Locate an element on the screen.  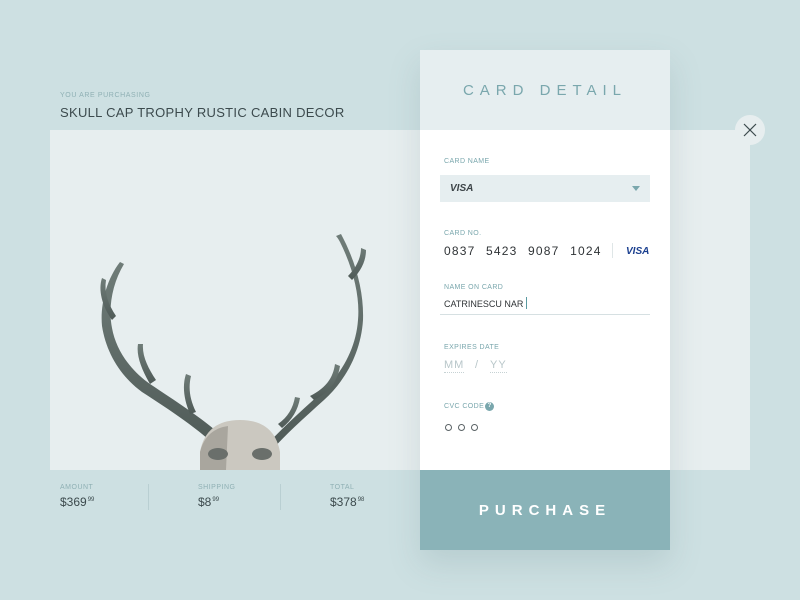
card-detail-header: CARD DETAIL is located at coordinates (545, 90).